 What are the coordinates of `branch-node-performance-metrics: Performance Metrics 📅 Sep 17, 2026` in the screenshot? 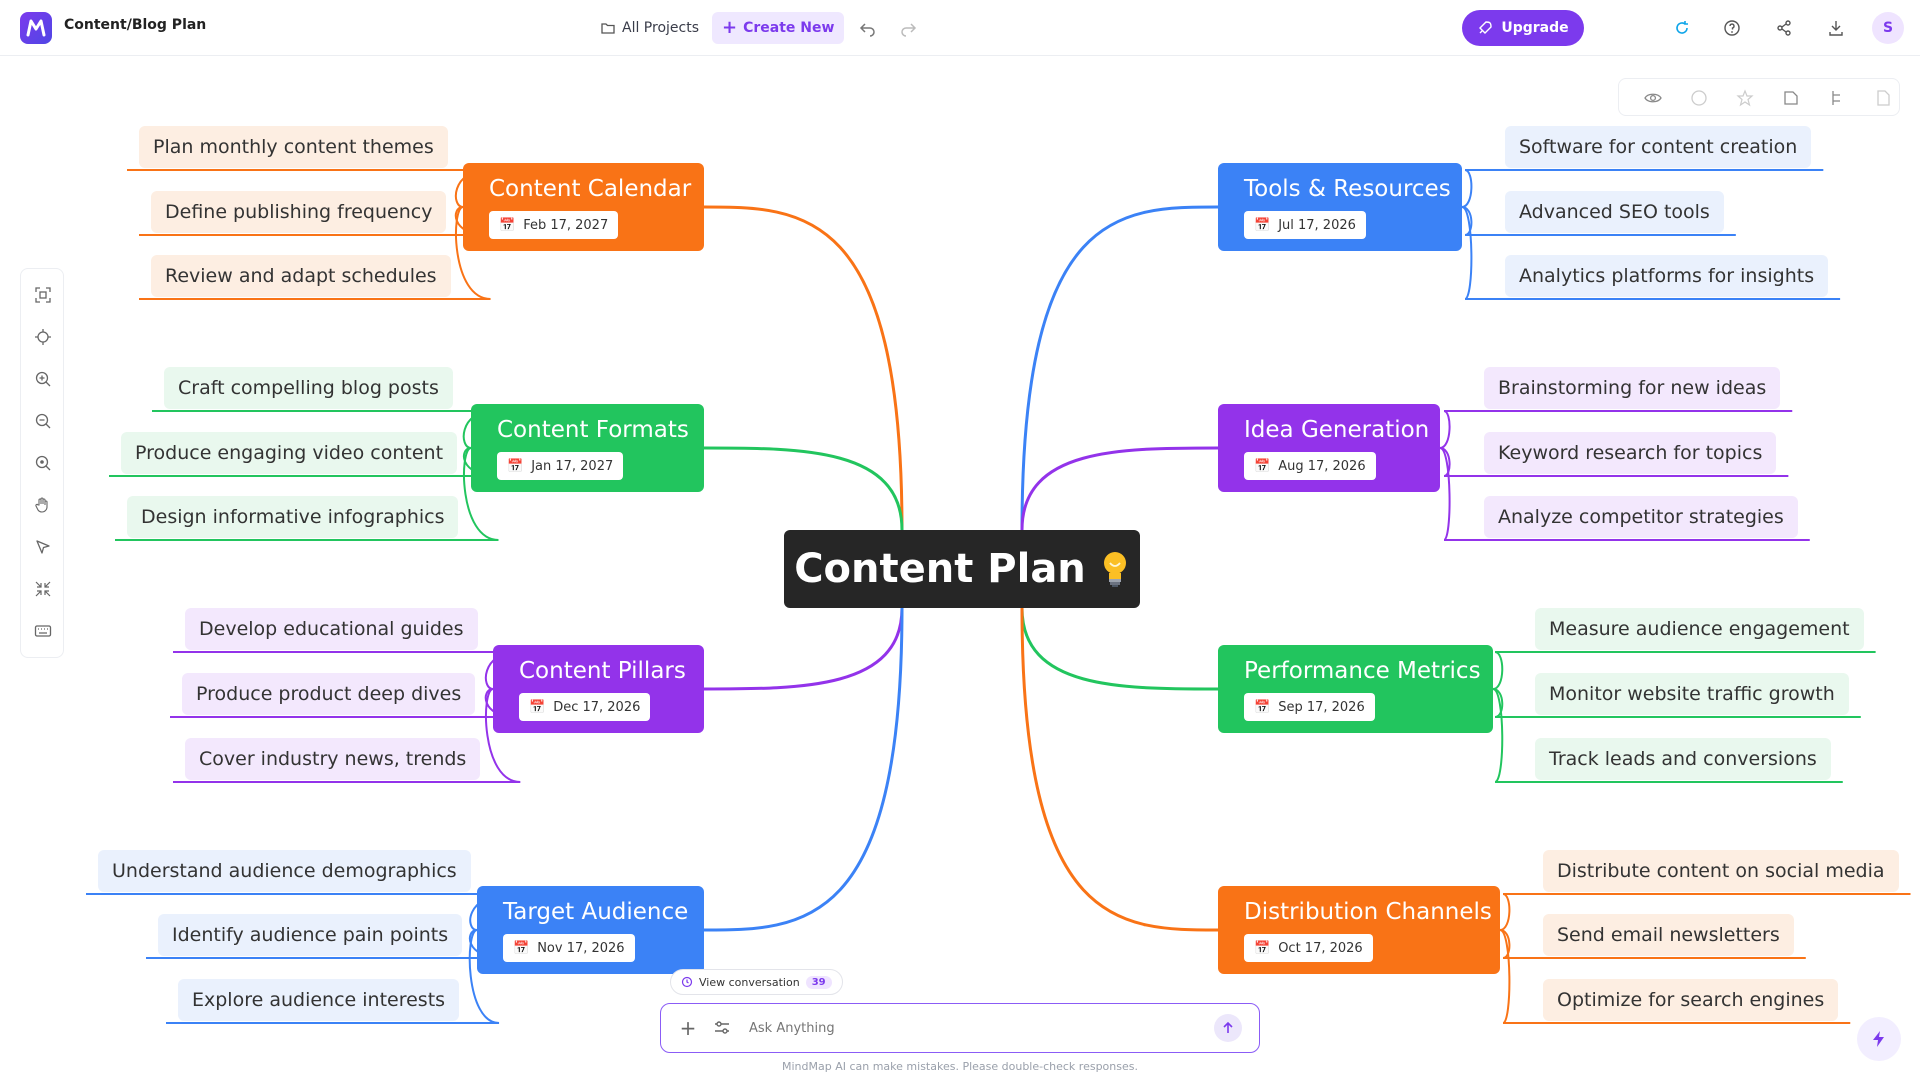 It's located at (1355, 689).